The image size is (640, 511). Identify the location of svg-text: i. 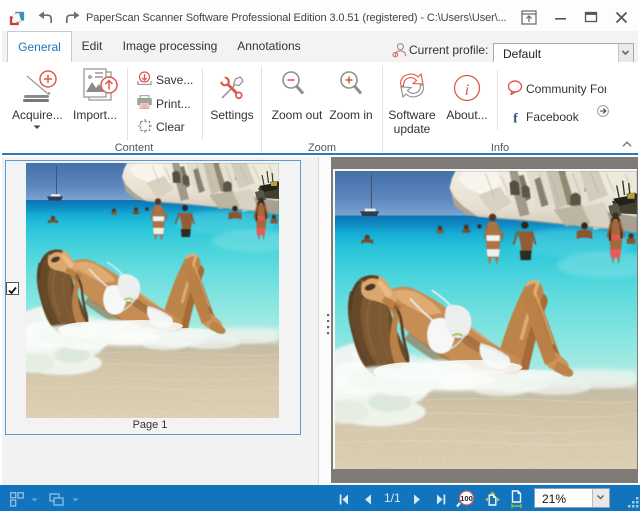
(467, 90).